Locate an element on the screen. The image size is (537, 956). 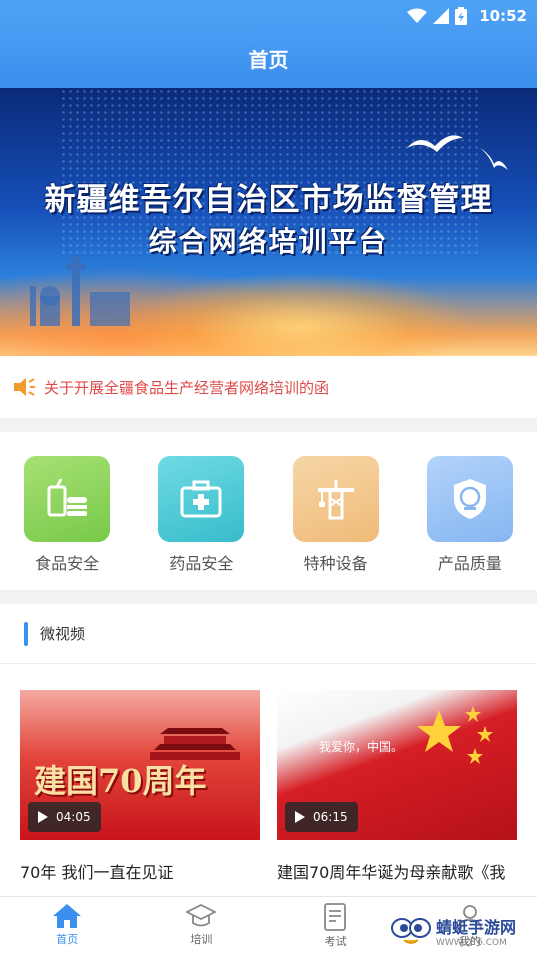
category-label: 食品安全 is located at coordinates (67, 563).